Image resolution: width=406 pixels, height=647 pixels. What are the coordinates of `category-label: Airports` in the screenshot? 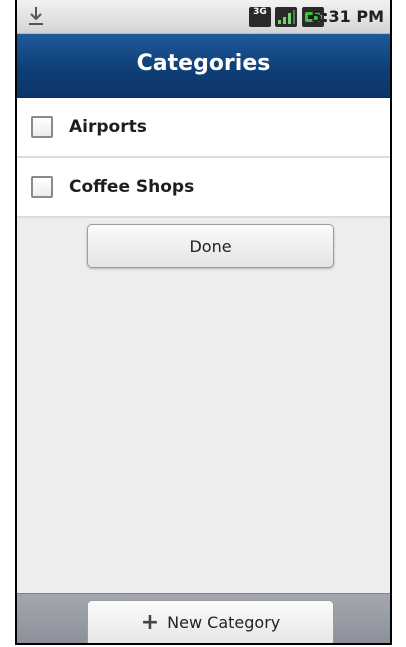 It's located at (108, 127).